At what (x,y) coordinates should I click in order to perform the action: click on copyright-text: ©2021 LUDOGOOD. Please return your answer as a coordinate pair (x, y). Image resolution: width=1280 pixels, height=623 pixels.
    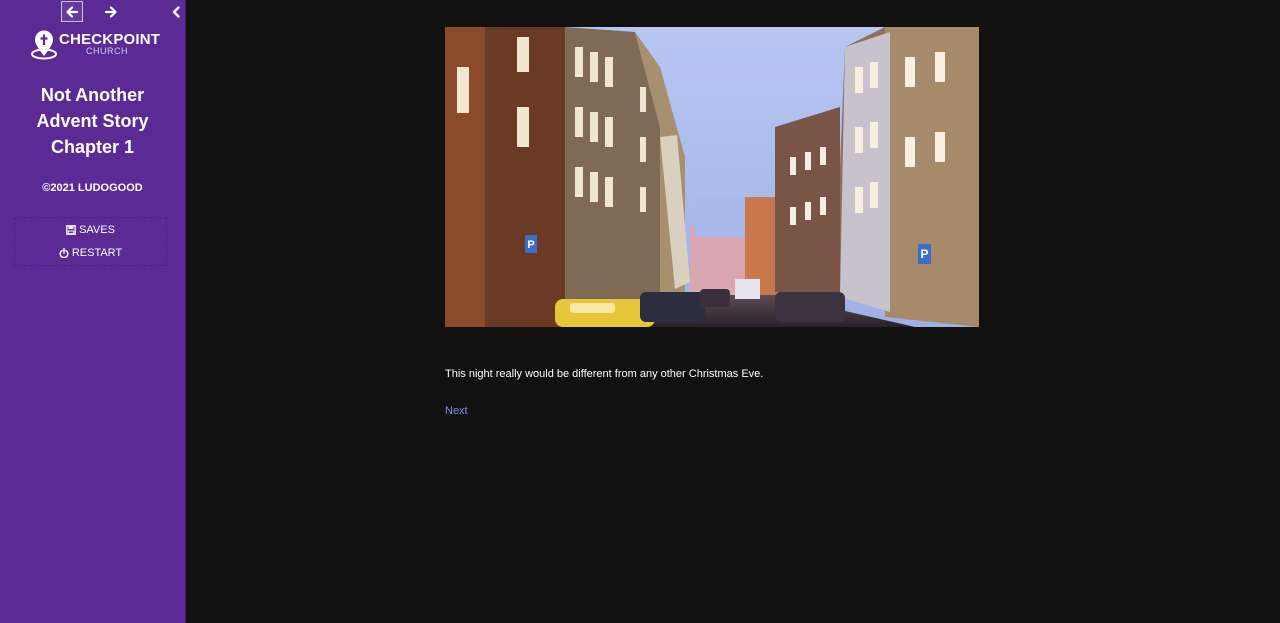
    Looking at the image, I should click on (92, 188).